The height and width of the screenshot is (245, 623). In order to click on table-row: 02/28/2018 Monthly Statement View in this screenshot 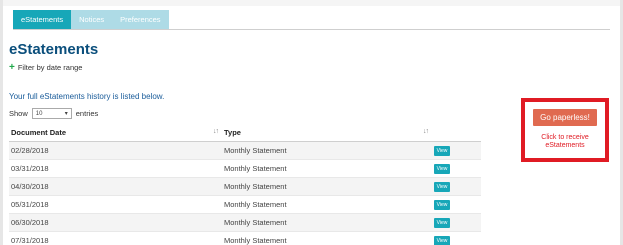, I will do `click(245, 149)`.